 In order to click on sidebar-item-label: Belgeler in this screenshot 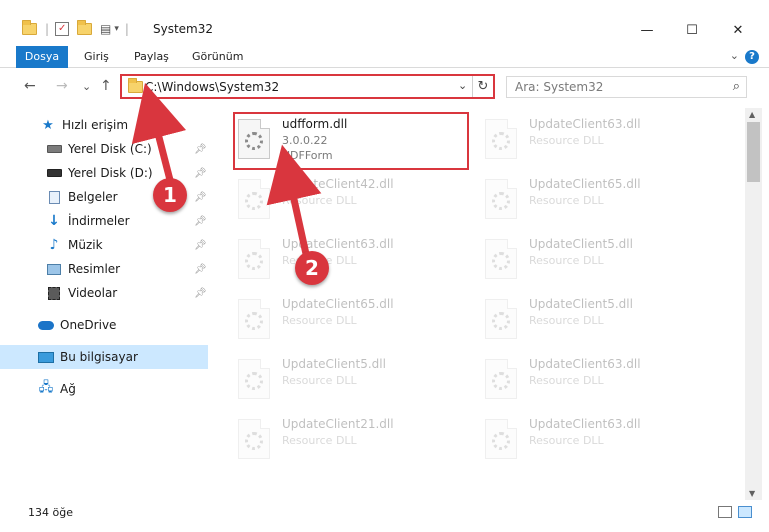, I will do `click(93, 197)`.